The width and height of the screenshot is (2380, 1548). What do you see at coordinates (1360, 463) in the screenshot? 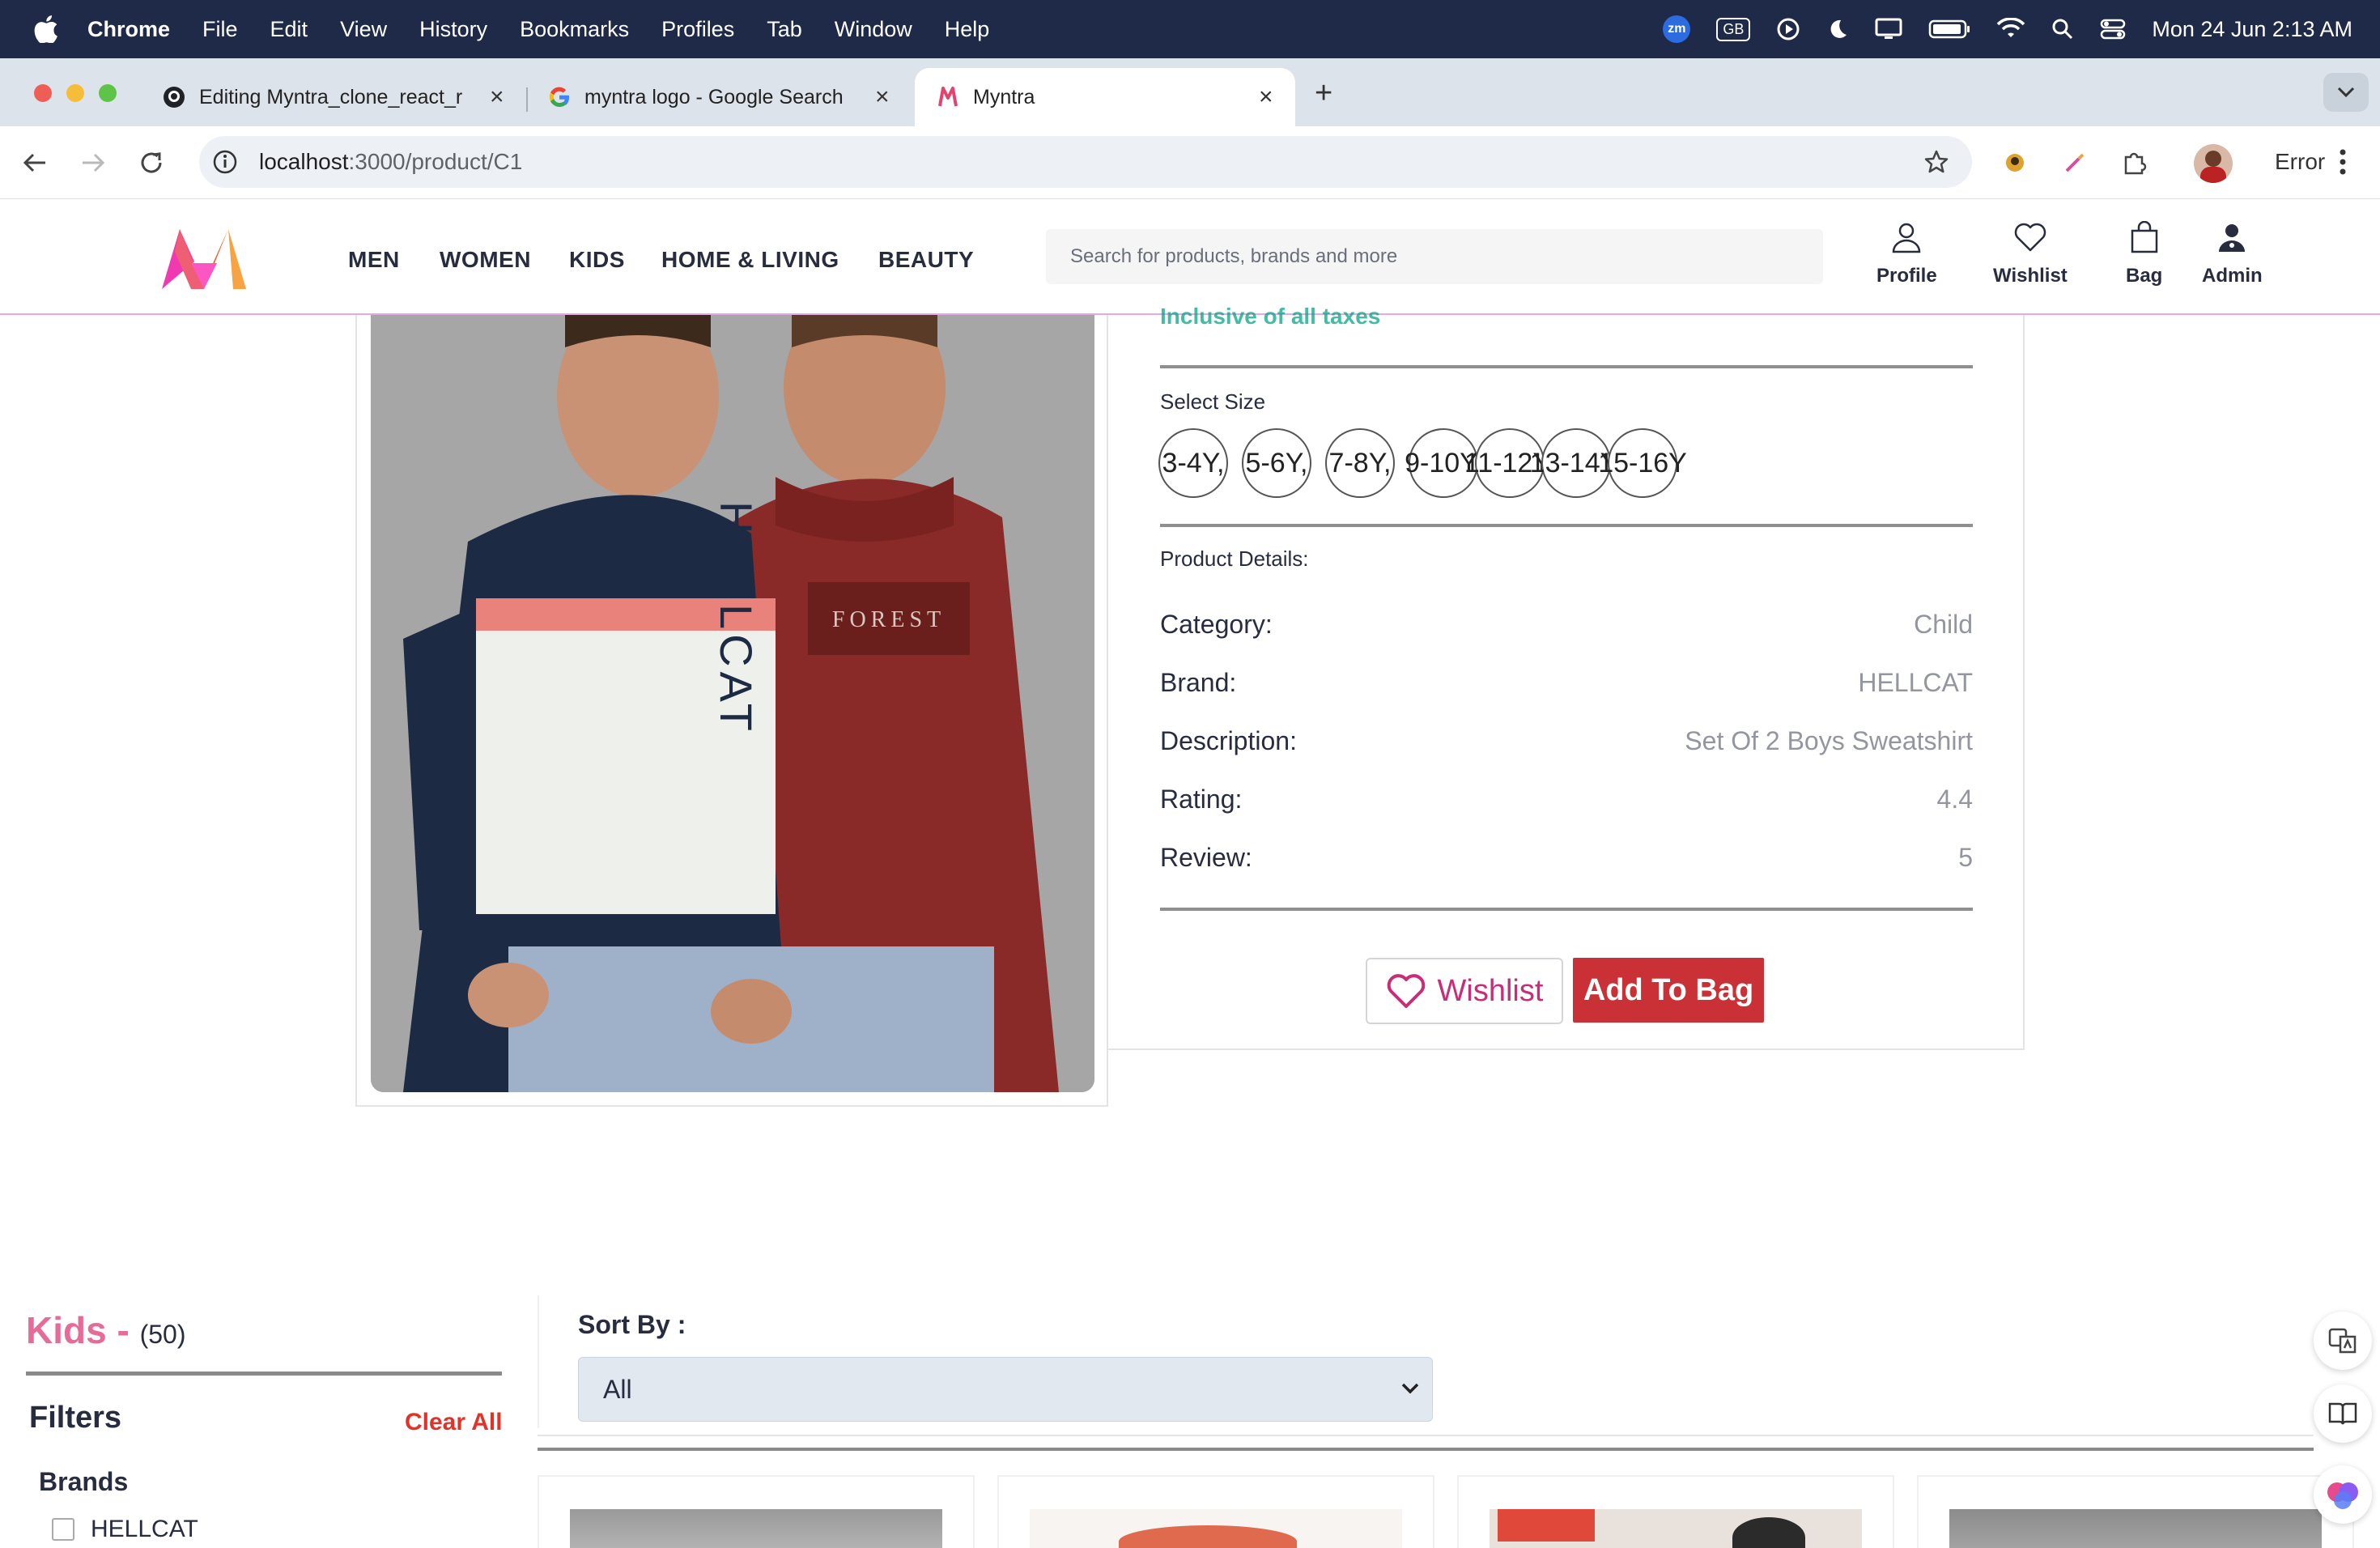
I see `size-option: 7-8Y,` at bounding box center [1360, 463].